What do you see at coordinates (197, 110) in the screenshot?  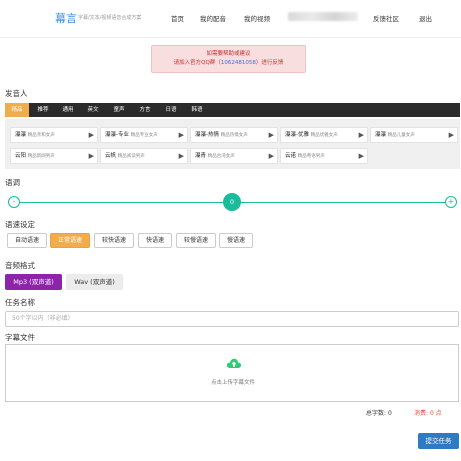 I see `tab-korean: 韩语` at bounding box center [197, 110].